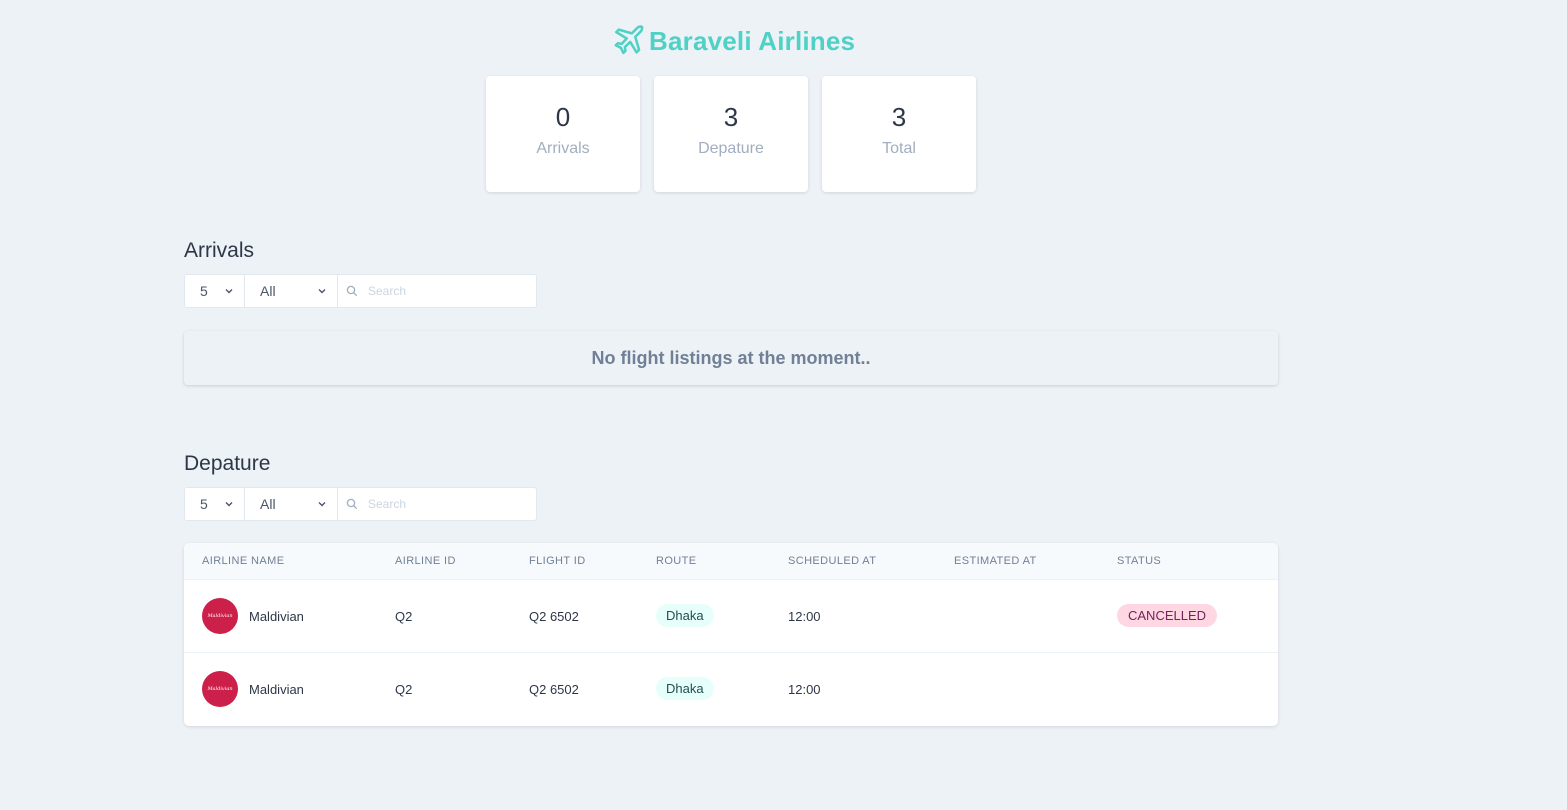 The width and height of the screenshot is (1567, 810). I want to click on stats-cards: 0 Arrivals 3 Depature 3 Total, so click(731, 134).